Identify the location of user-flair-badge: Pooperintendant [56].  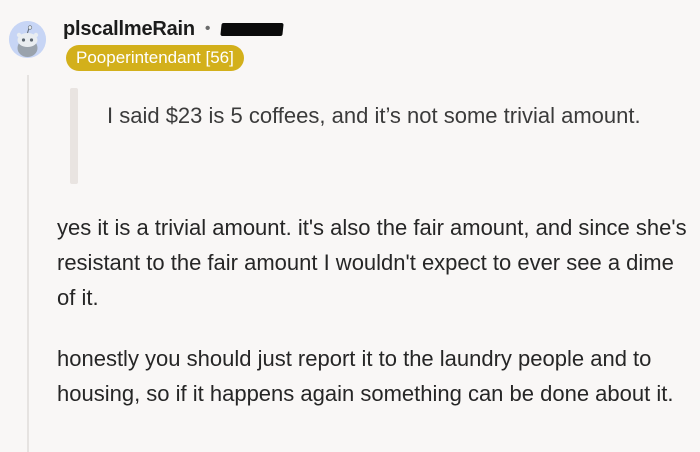
(155, 58).